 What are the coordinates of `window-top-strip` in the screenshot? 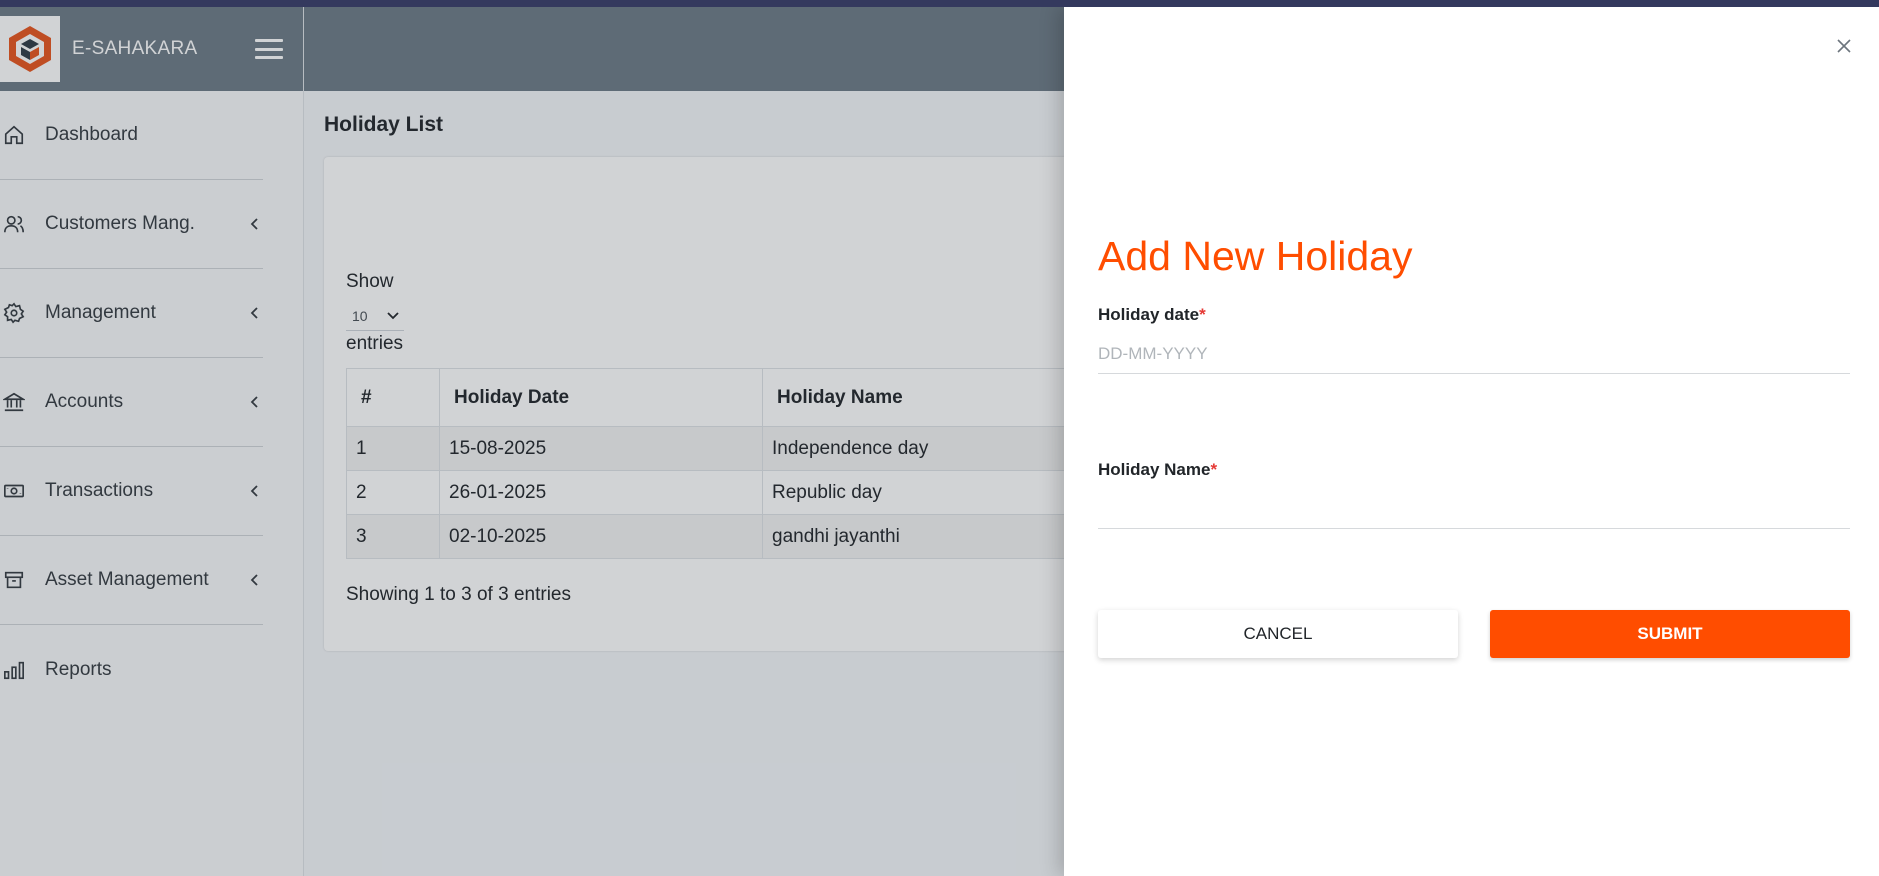 It's located at (939, 3).